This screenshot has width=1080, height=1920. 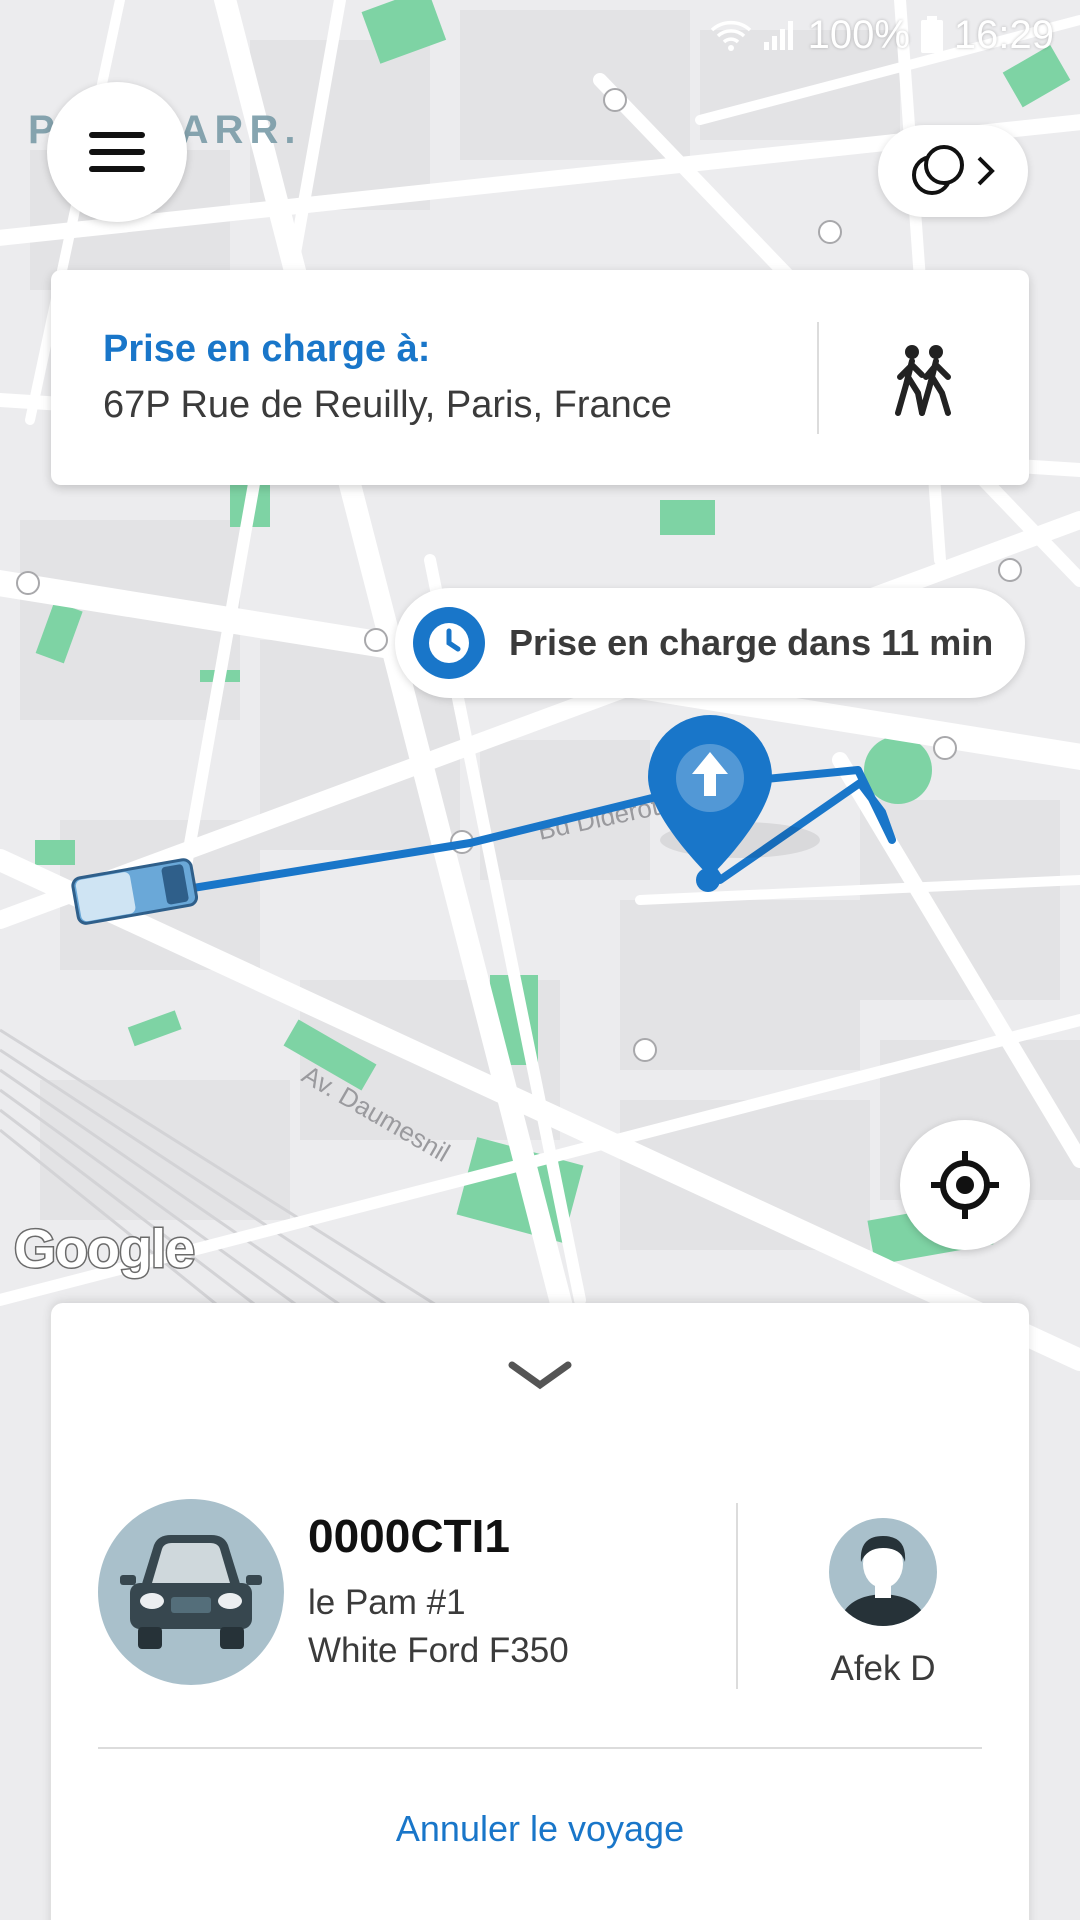 What do you see at coordinates (751, 642) in the screenshot?
I see `eta-text: Prise en charge dans 11 min` at bounding box center [751, 642].